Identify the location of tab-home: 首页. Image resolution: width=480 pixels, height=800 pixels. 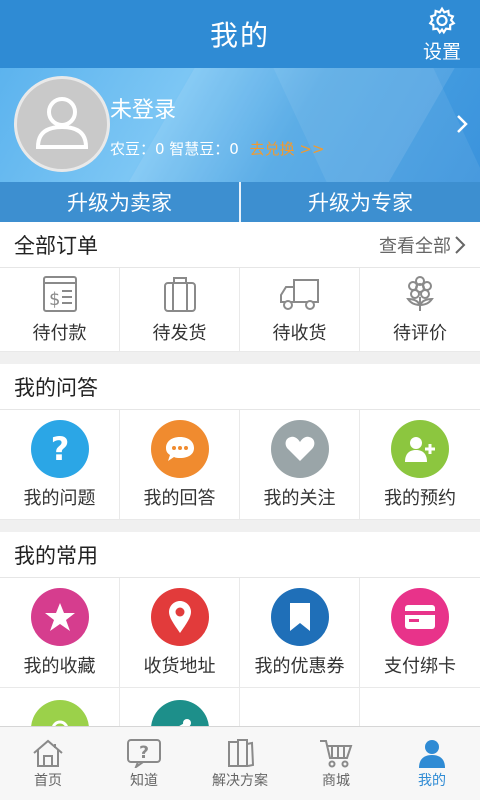
(48, 763).